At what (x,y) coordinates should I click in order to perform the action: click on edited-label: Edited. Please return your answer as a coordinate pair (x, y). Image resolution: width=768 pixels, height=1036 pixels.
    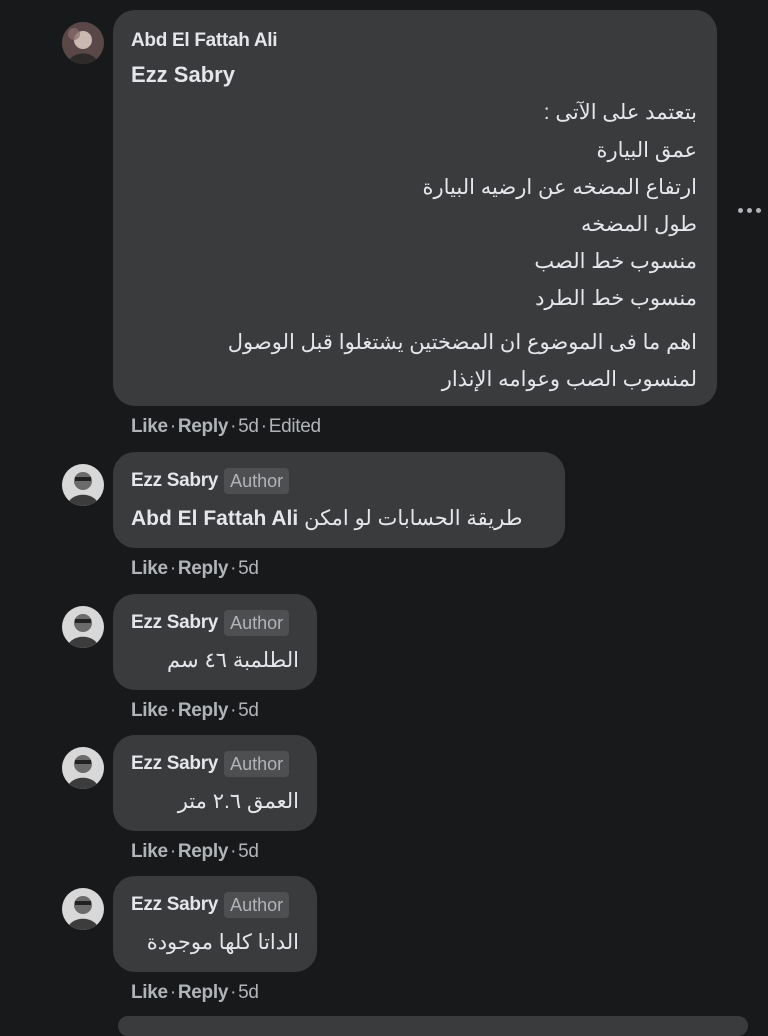
    Looking at the image, I should click on (295, 426).